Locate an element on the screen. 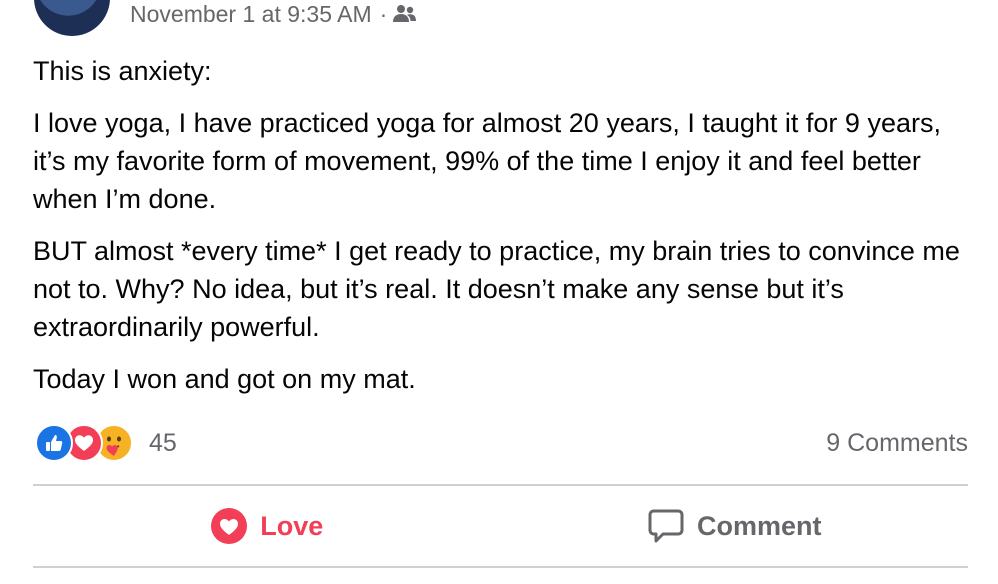  love-icon is located at coordinates (229, 526).